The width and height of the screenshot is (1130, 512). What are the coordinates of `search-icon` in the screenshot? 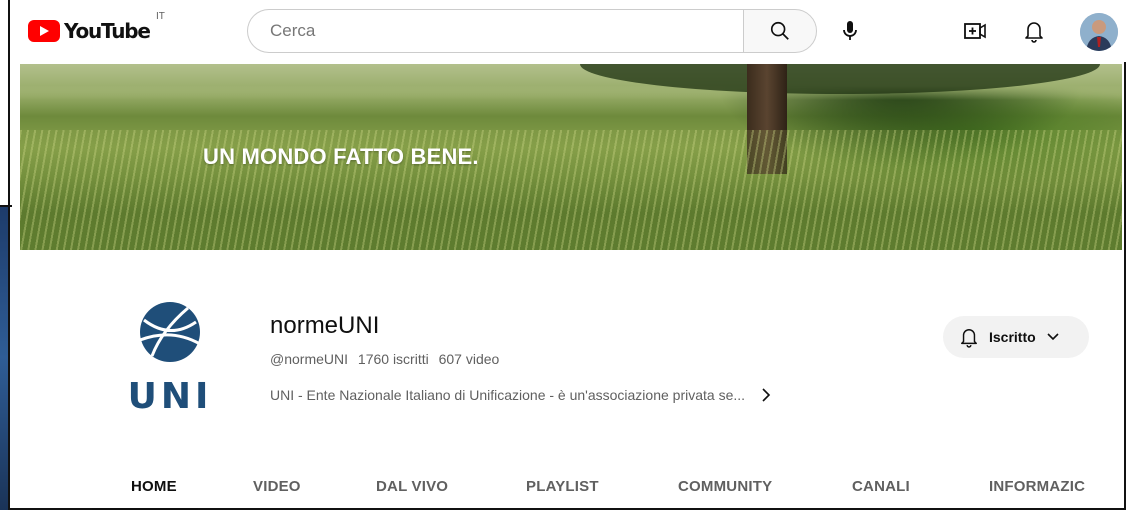 It's located at (779, 30).